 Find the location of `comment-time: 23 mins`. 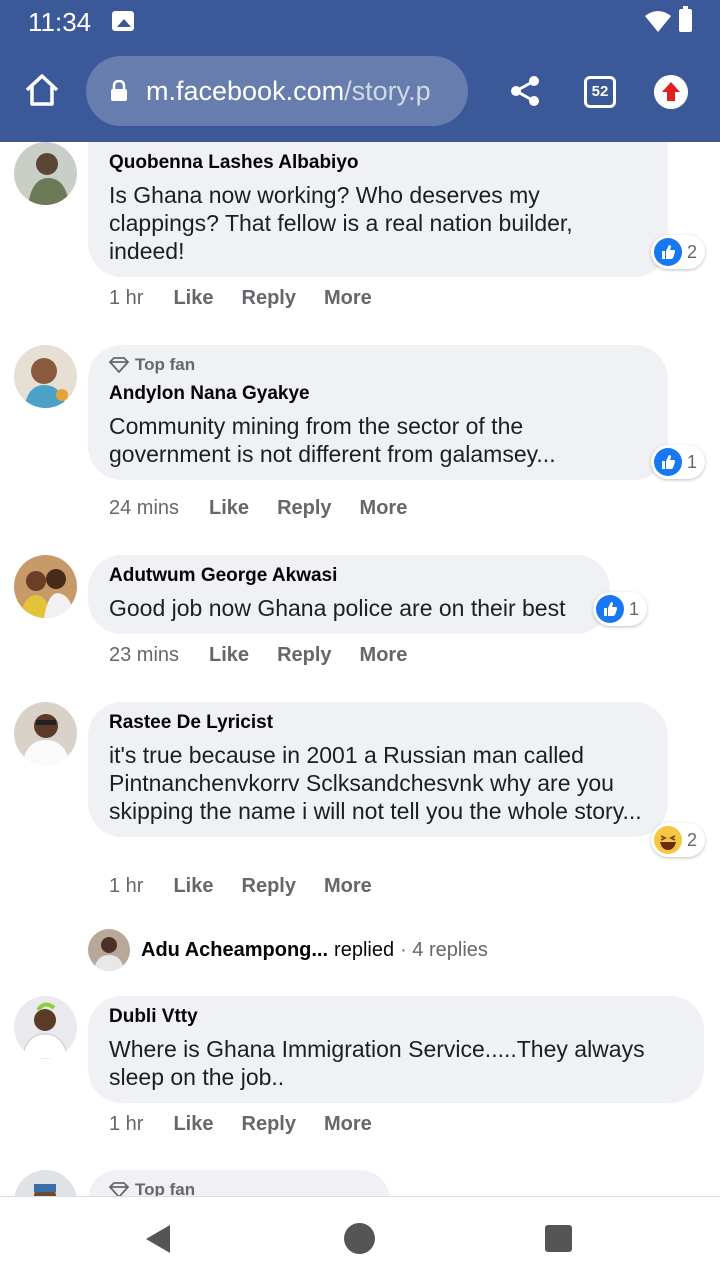

comment-time: 23 mins is located at coordinates (144, 655).